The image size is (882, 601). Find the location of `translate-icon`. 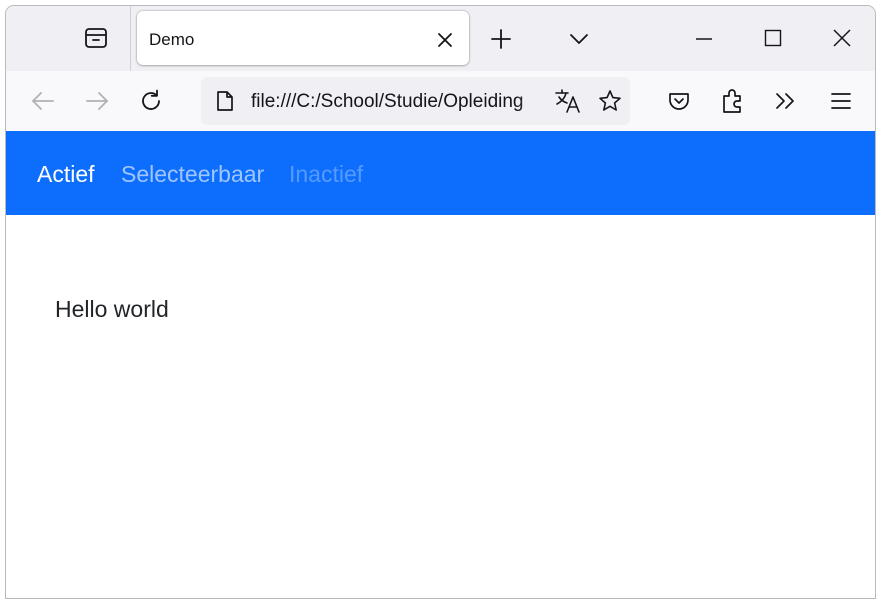

translate-icon is located at coordinates (567, 101).